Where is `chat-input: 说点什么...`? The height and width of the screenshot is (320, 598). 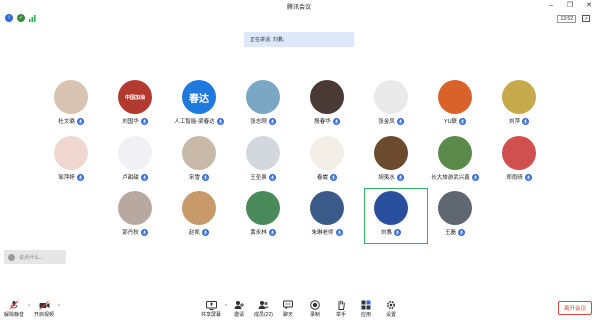 chat-input: 说点什么... is located at coordinates (35, 257).